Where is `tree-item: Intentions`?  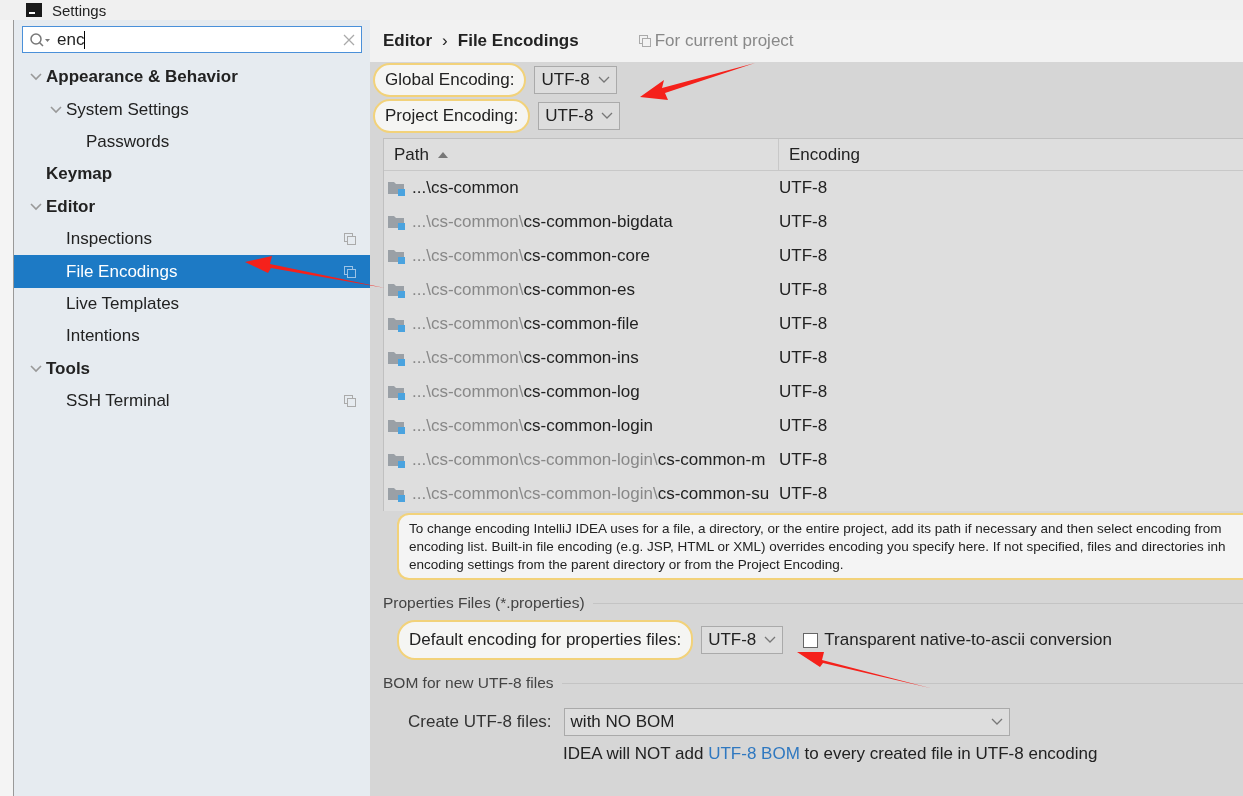
tree-item: Intentions is located at coordinates (192, 336).